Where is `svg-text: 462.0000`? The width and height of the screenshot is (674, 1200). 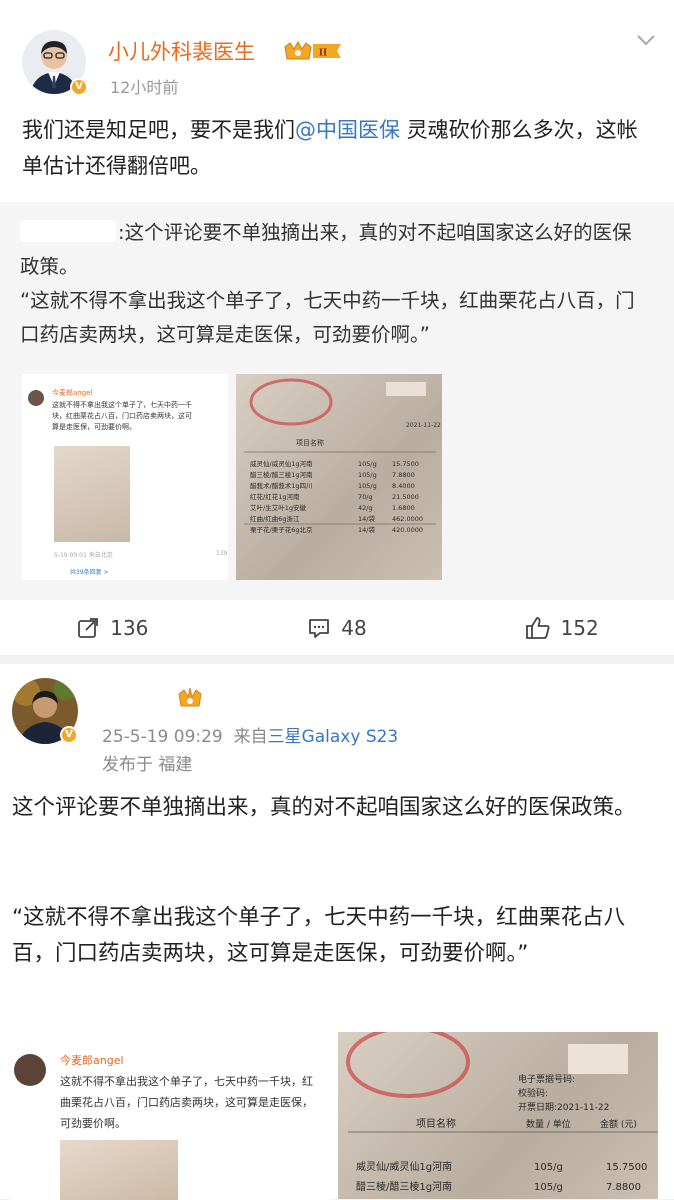 svg-text: 462.0000 is located at coordinates (407, 519).